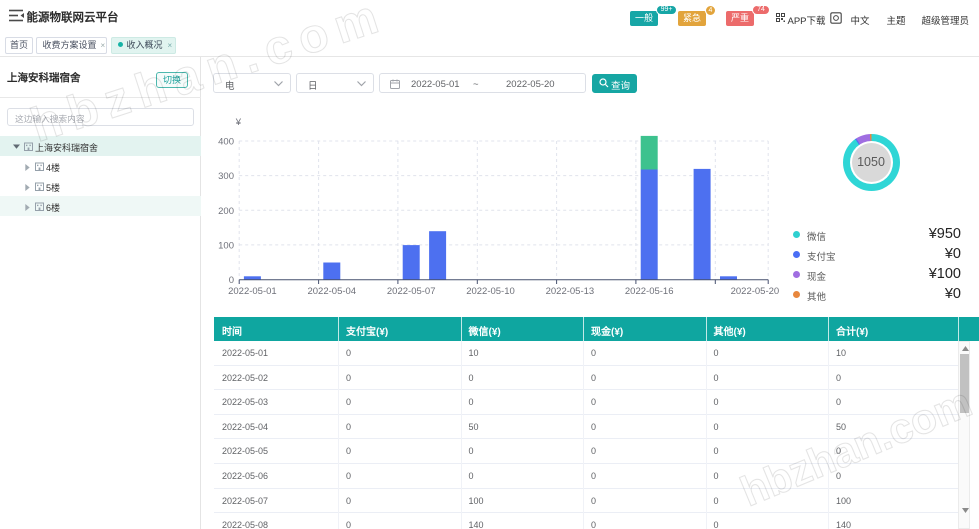 Image resolution: width=979 pixels, height=529 pixels. I want to click on svg-text: 300, so click(226, 176).